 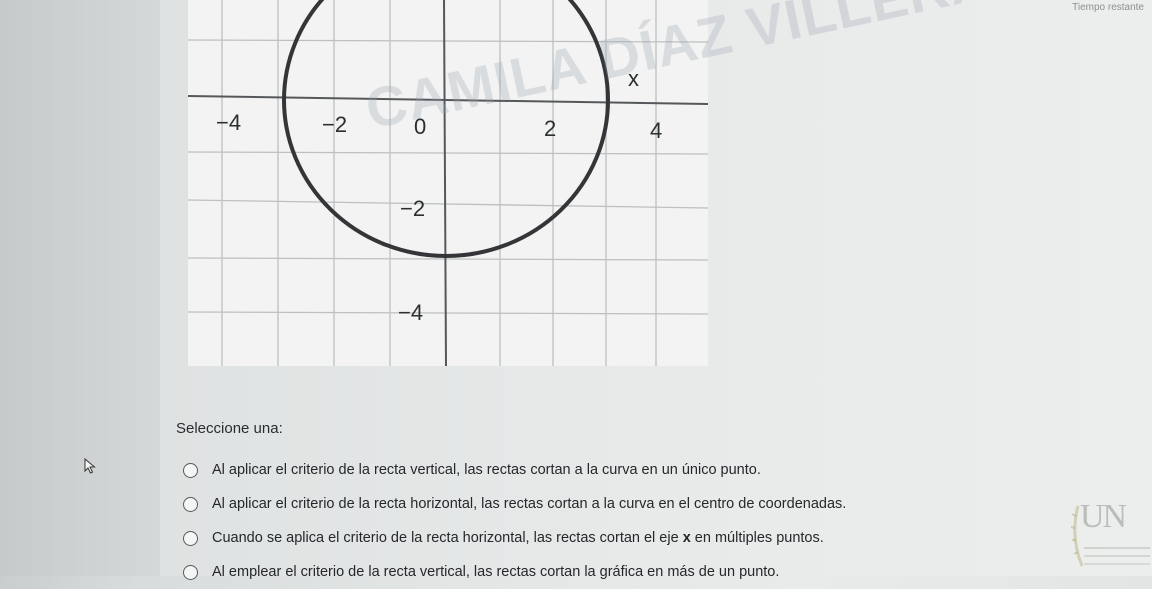 I want to click on answer-text-after: en múltiples puntos., so click(x=757, y=538).